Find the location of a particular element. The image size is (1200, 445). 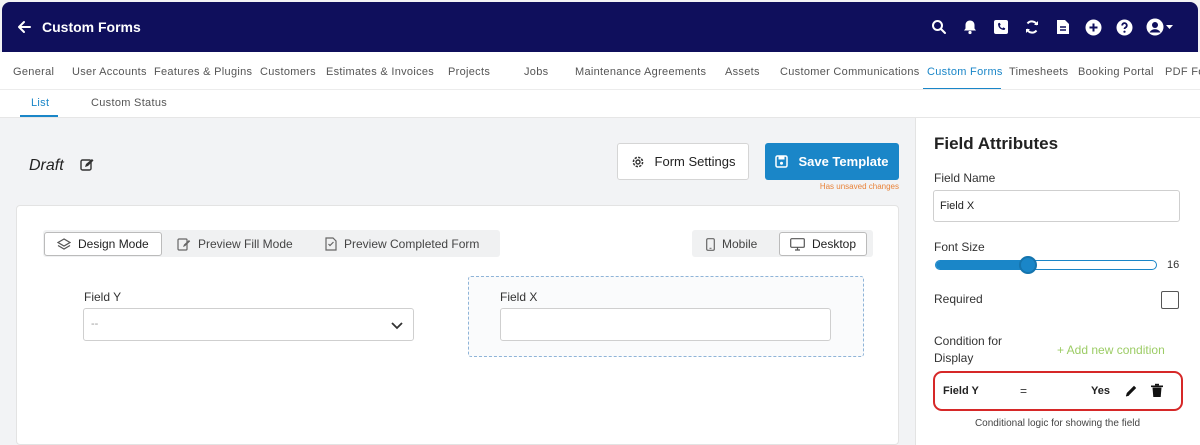

condition-operator: = is located at coordinates (1024, 391).